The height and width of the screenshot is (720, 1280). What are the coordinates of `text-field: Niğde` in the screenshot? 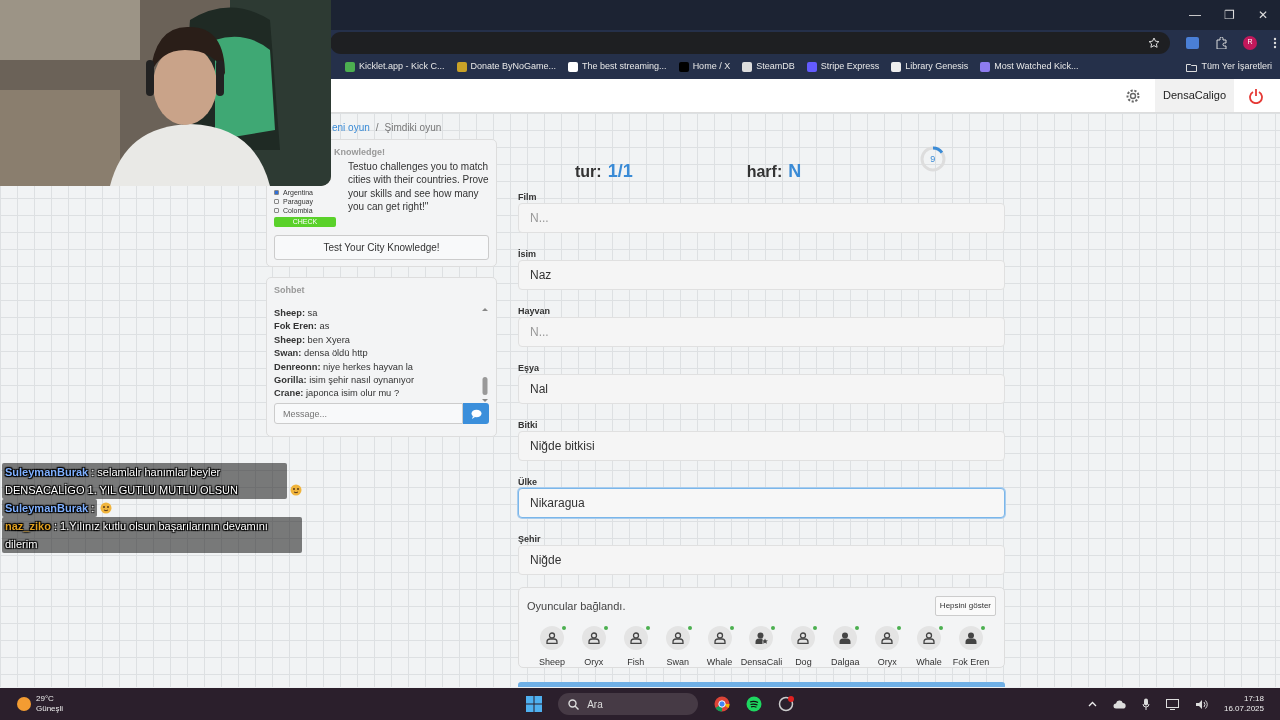 It's located at (761, 560).